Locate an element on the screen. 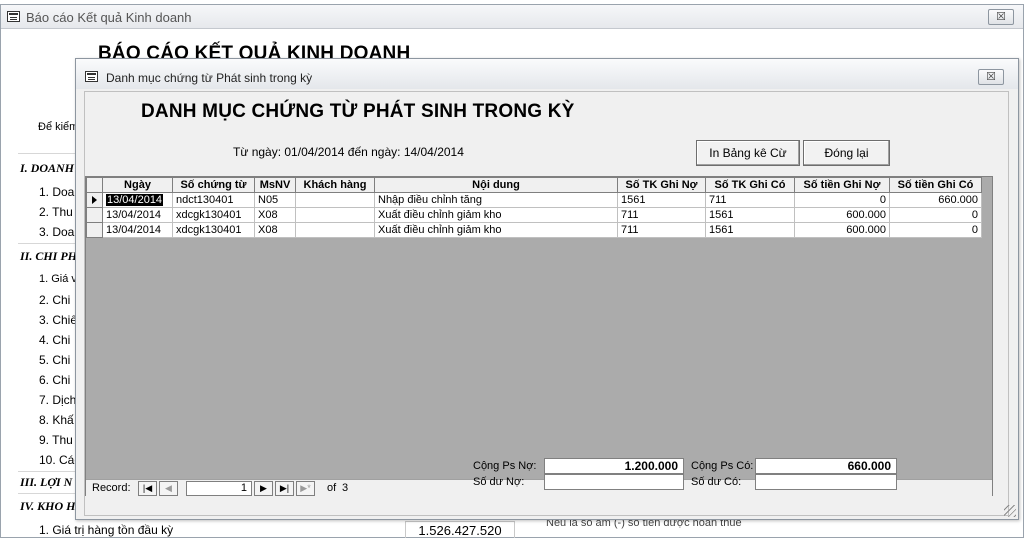 The width and height of the screenshot is (1024, 538). column-header-noi-dung: Nội dung is located at coordinates (496, 185).